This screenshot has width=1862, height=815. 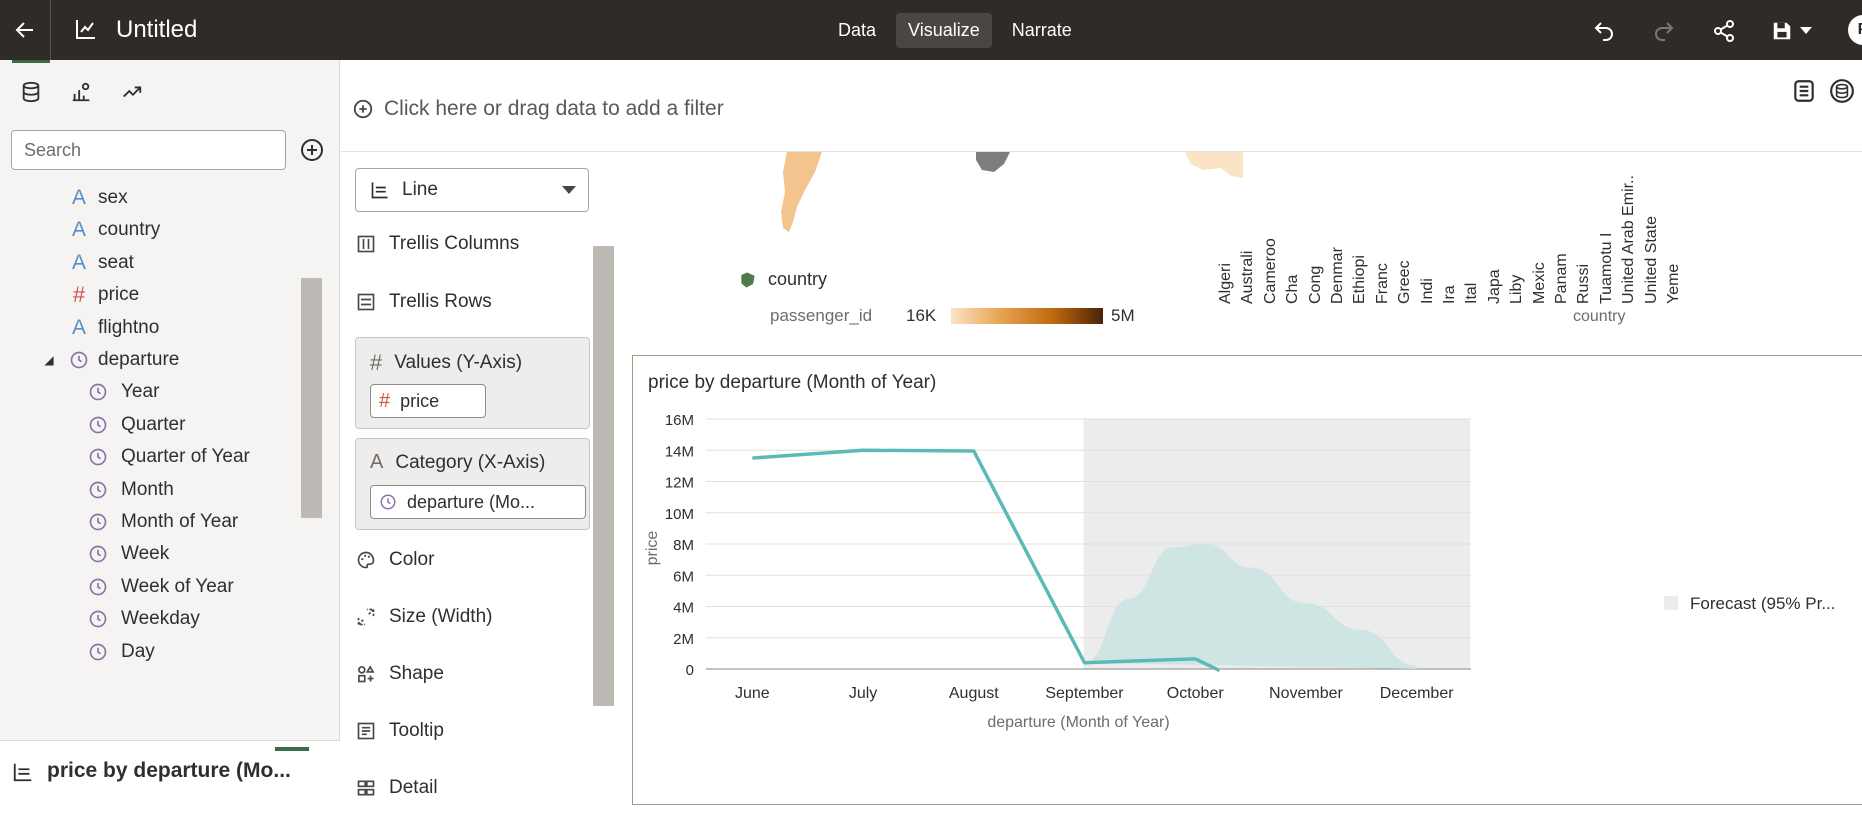 What do you see at coordinates (129, 230) in the screenshot?
I see `field-label: country` at bounding box center [129, 230].